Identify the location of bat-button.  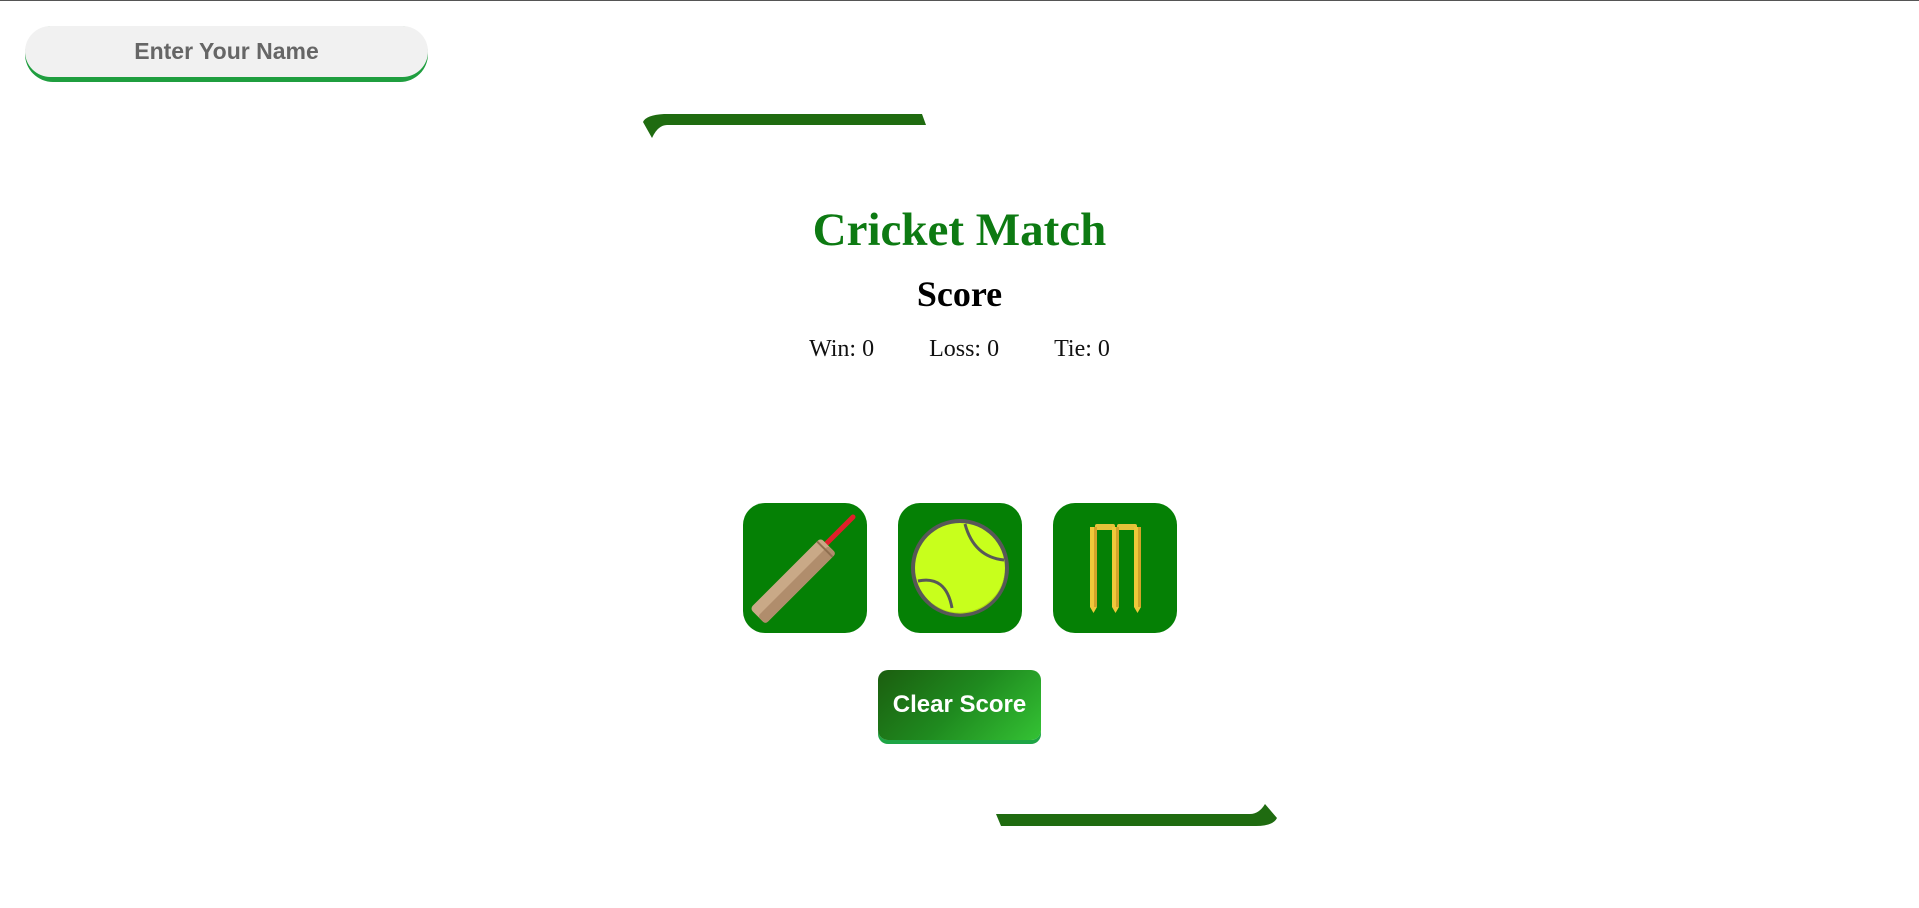
(805, 568).